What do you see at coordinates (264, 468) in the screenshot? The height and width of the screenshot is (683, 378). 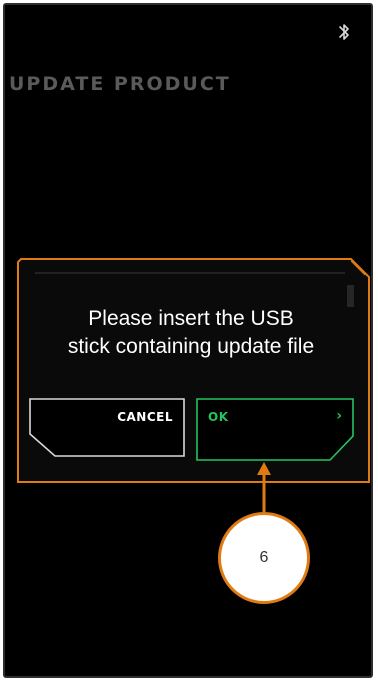 I see `arrow-head` at bounding box center [264, 468].